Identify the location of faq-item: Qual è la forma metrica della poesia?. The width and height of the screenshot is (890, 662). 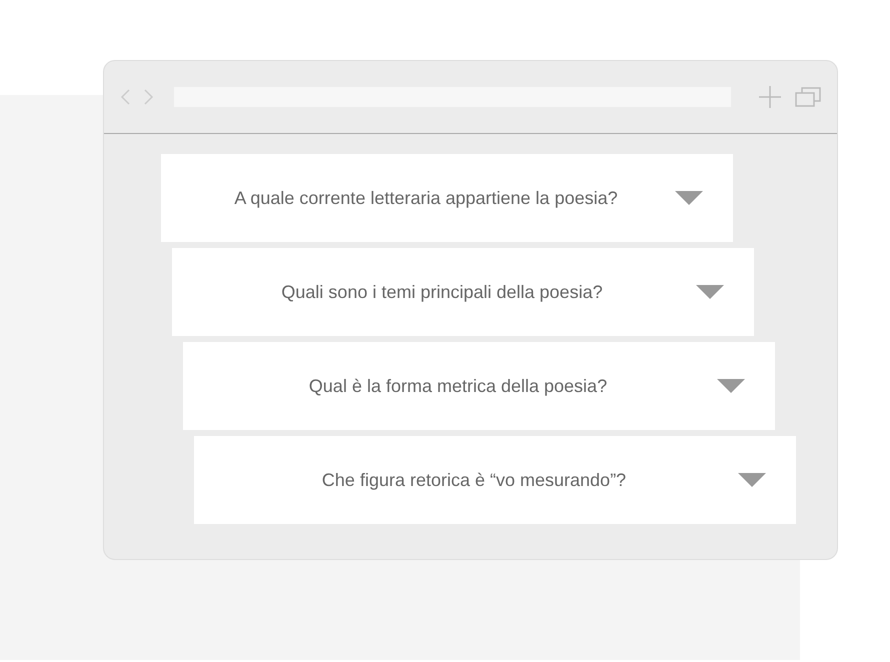
(479, 386).